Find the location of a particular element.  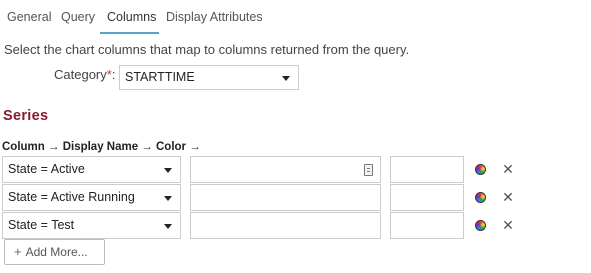

series-column-value: State = Active Running is located at coordinates (71, 197).